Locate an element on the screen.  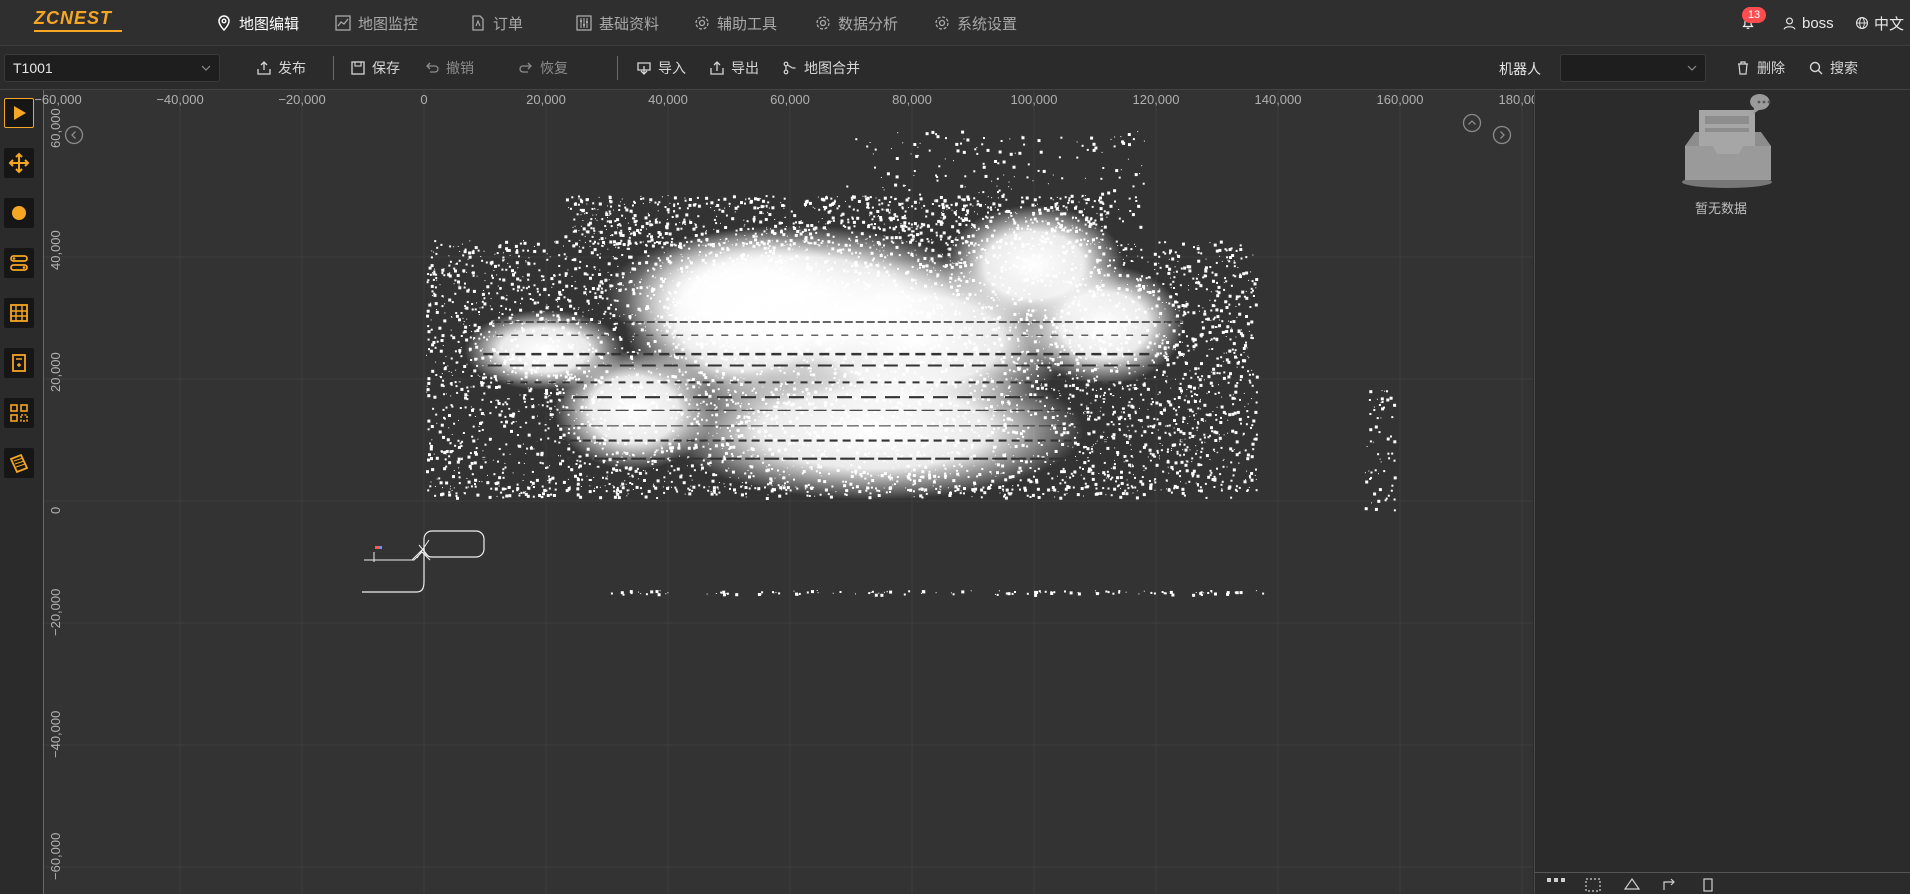
shelf-icon is located at coordinates (19, 313).